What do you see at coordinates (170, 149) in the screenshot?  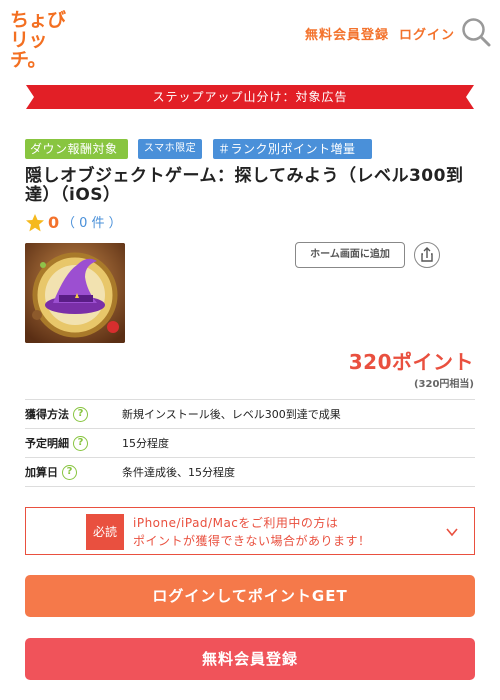 I see `tag-smartphone-only: スマホ限定` at bounding box center [170, 149].